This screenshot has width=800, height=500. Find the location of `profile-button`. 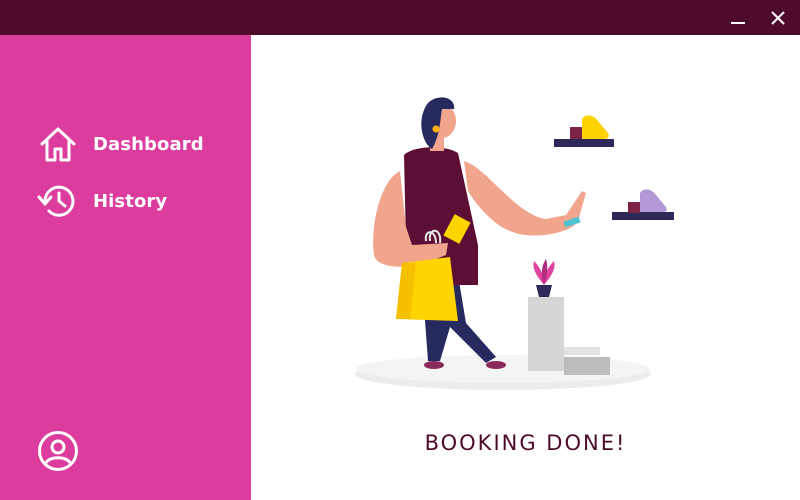

profile-button is located at coordinates (58, 451).